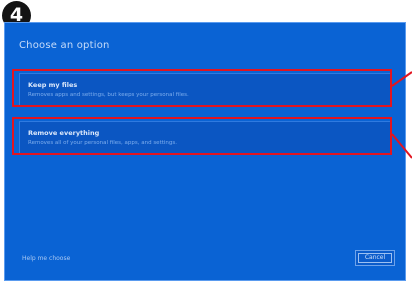 This screenshot has height=285, width=412. I want to click on dialog-title: Choose an option, so click(64, 45).